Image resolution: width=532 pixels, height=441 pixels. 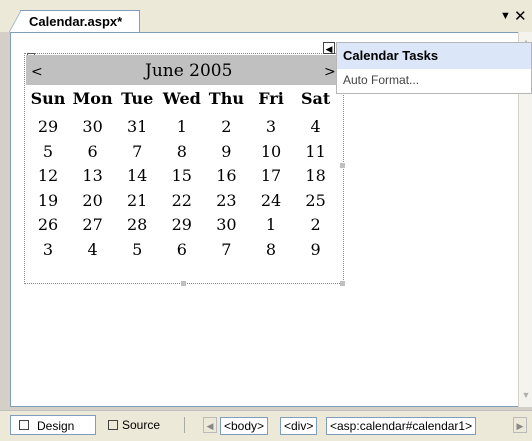 I want to click on calendar-day-cell: 20, so click(x=93, y=200).